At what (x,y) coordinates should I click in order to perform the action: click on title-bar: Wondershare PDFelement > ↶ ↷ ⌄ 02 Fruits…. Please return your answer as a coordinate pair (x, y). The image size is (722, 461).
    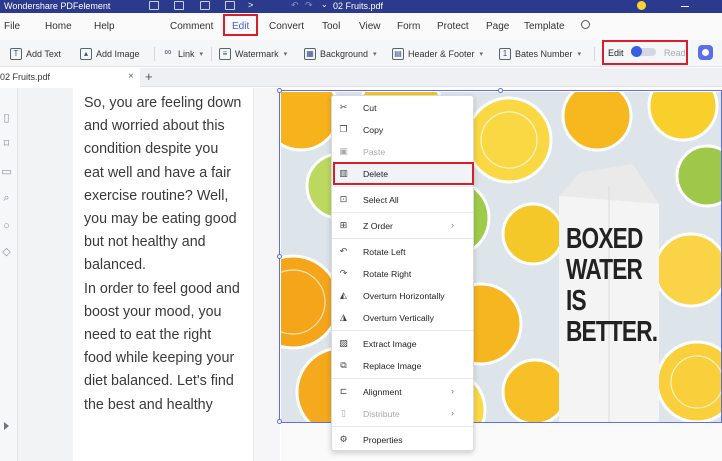
    Looking at the image, I should click on (361, 6).